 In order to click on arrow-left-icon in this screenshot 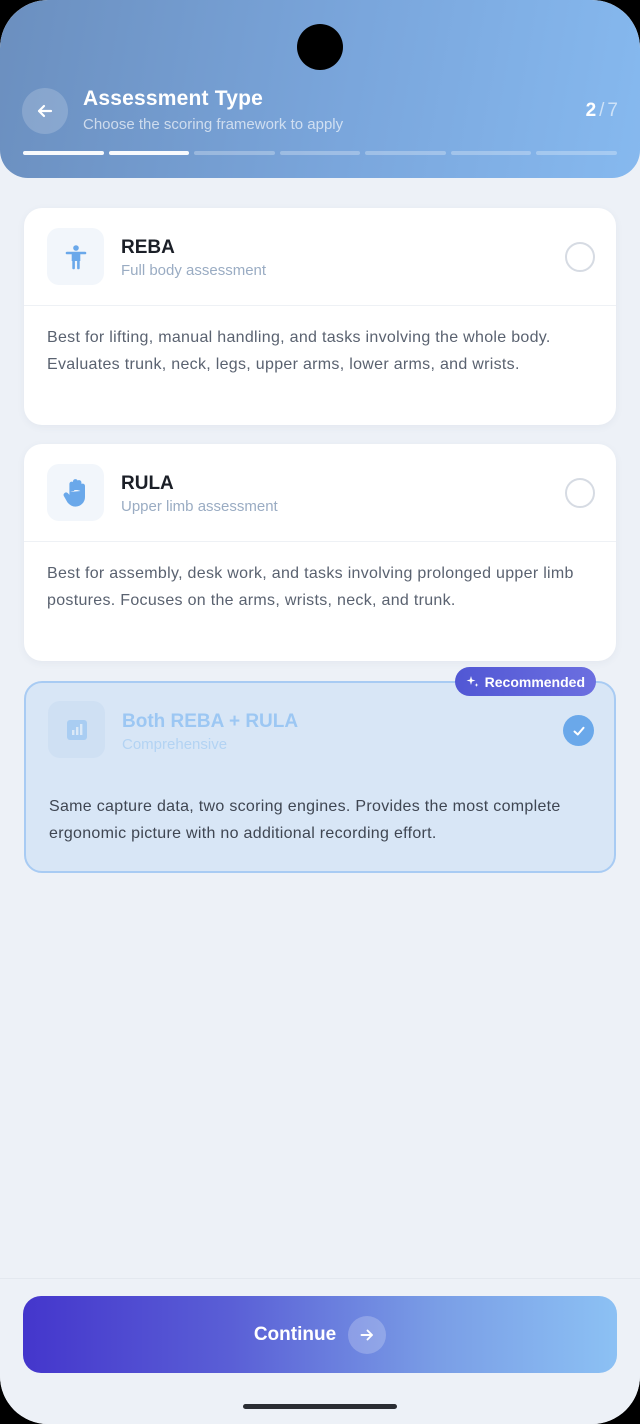, I will do `click(45, 111)`.